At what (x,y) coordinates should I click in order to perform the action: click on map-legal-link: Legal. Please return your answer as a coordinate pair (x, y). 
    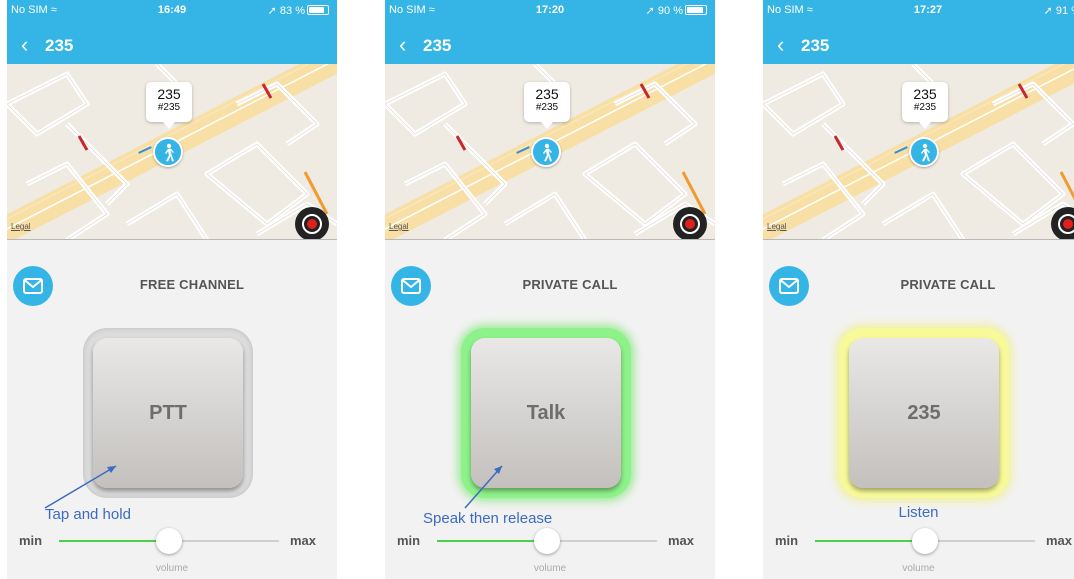
    Looking at the image, I should click on (777, 226).